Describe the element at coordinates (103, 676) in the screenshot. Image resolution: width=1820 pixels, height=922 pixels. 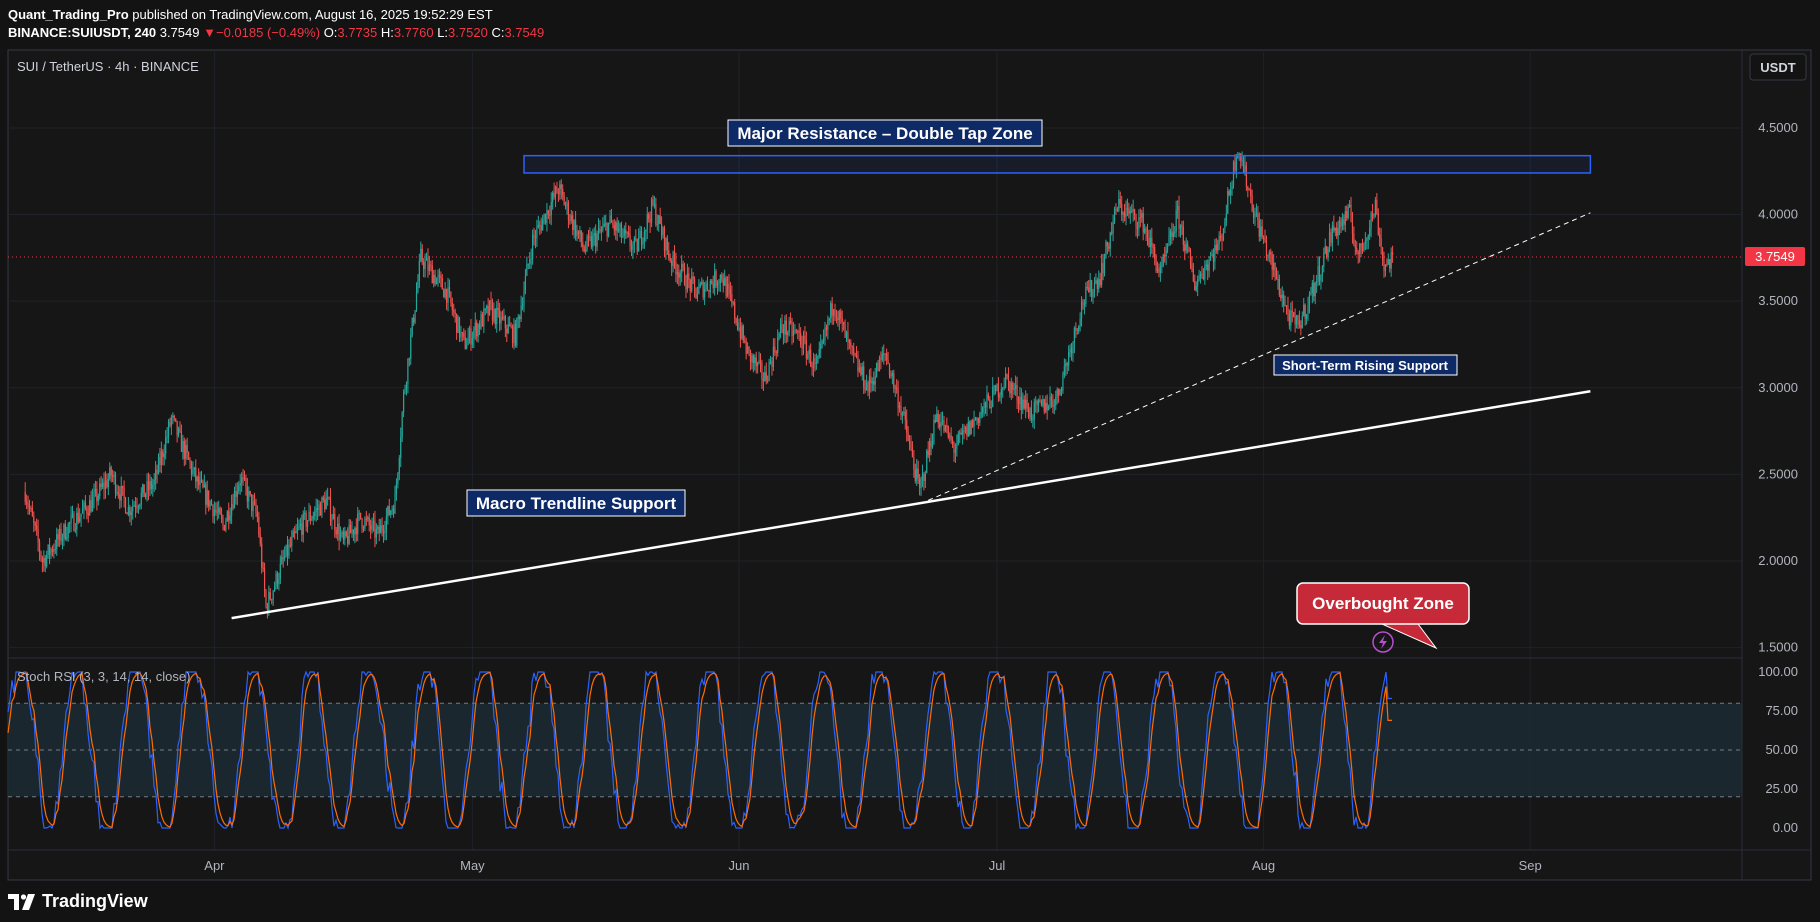
I see `stoch-rsi-title: Stoch RSI (3, 3, 14, 14, close)` at that location.